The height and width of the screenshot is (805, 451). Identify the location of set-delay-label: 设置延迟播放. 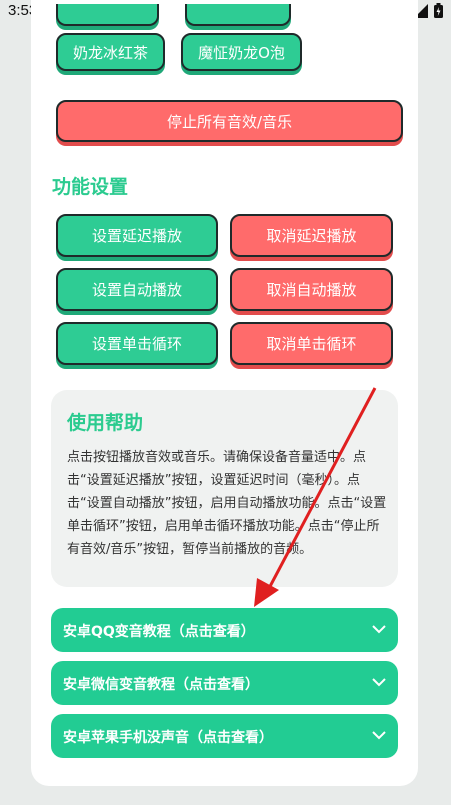
(136, 236).